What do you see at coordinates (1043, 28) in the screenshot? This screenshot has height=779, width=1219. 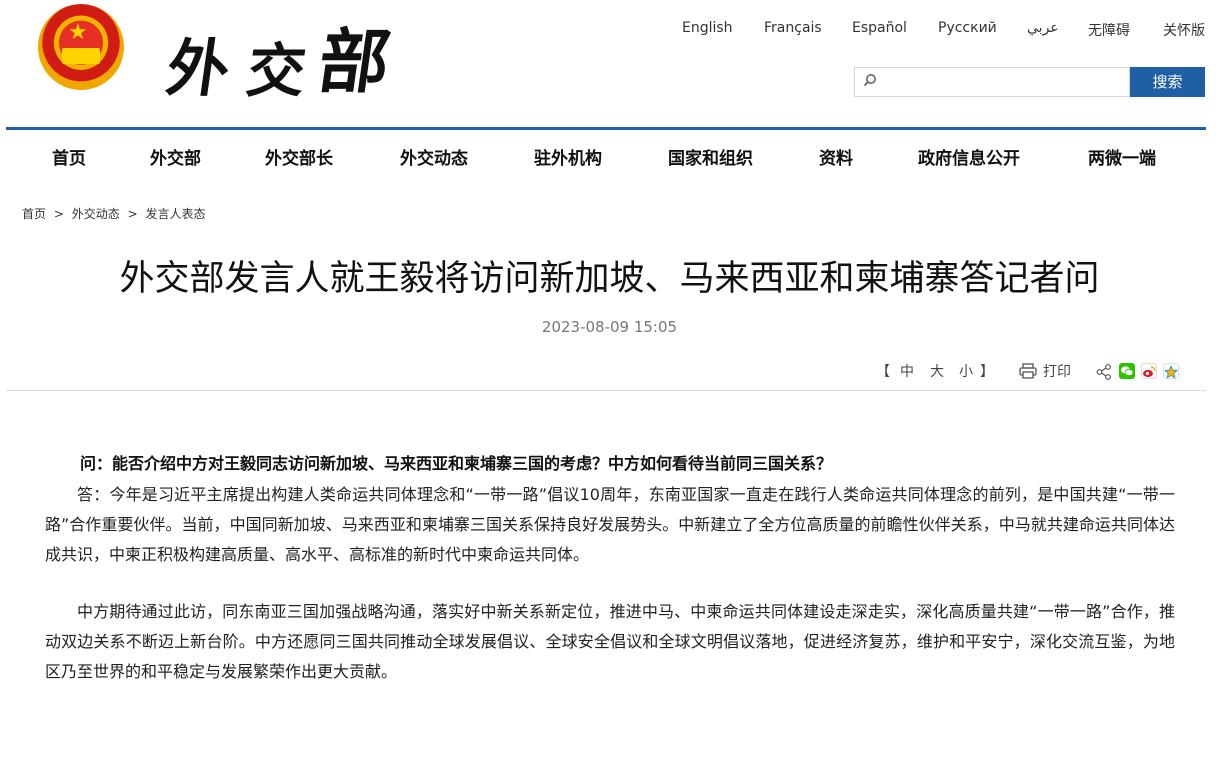 I see `lang-arabic: عربي` at bounding box center [1043, 28].